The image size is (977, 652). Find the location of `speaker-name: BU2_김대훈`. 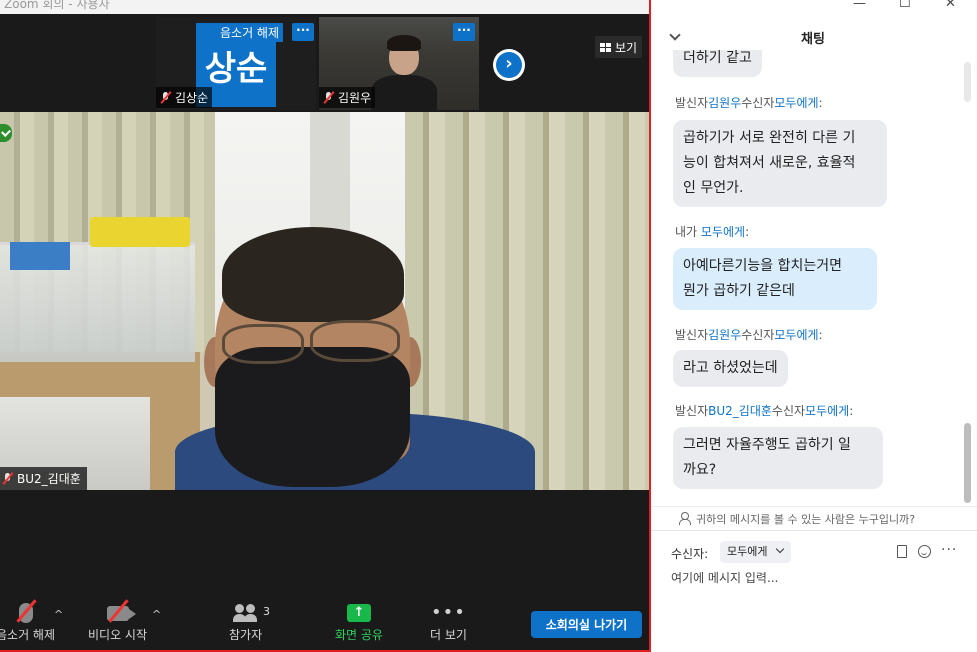

speaker-name: BU2_김대훈 is located at coordinates (49, 479).